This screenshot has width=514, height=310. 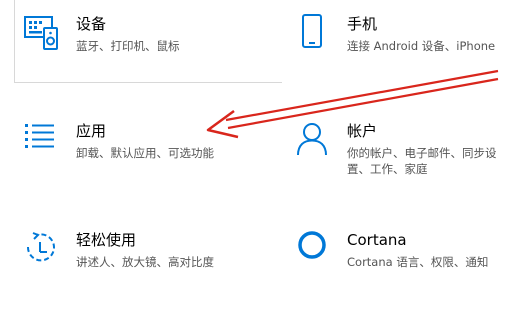 I want to click on cortana-description: Cortana 语言、权限、通知, so click(x=418, y=262).